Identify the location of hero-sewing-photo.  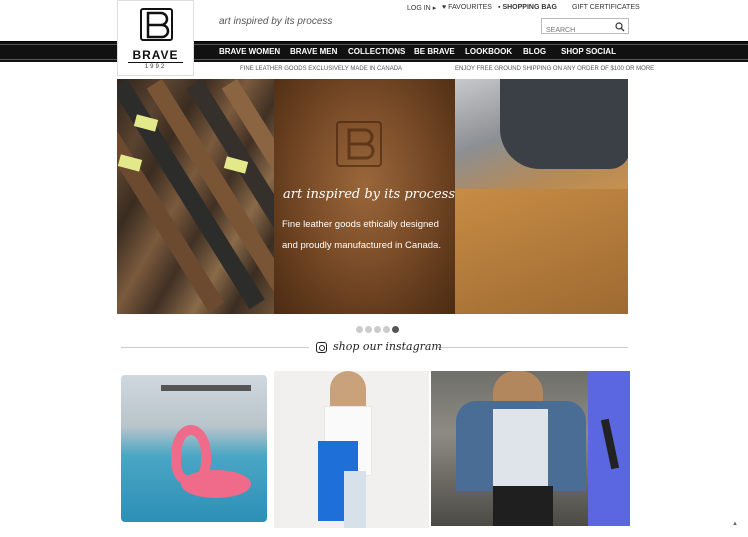
(541, 196).